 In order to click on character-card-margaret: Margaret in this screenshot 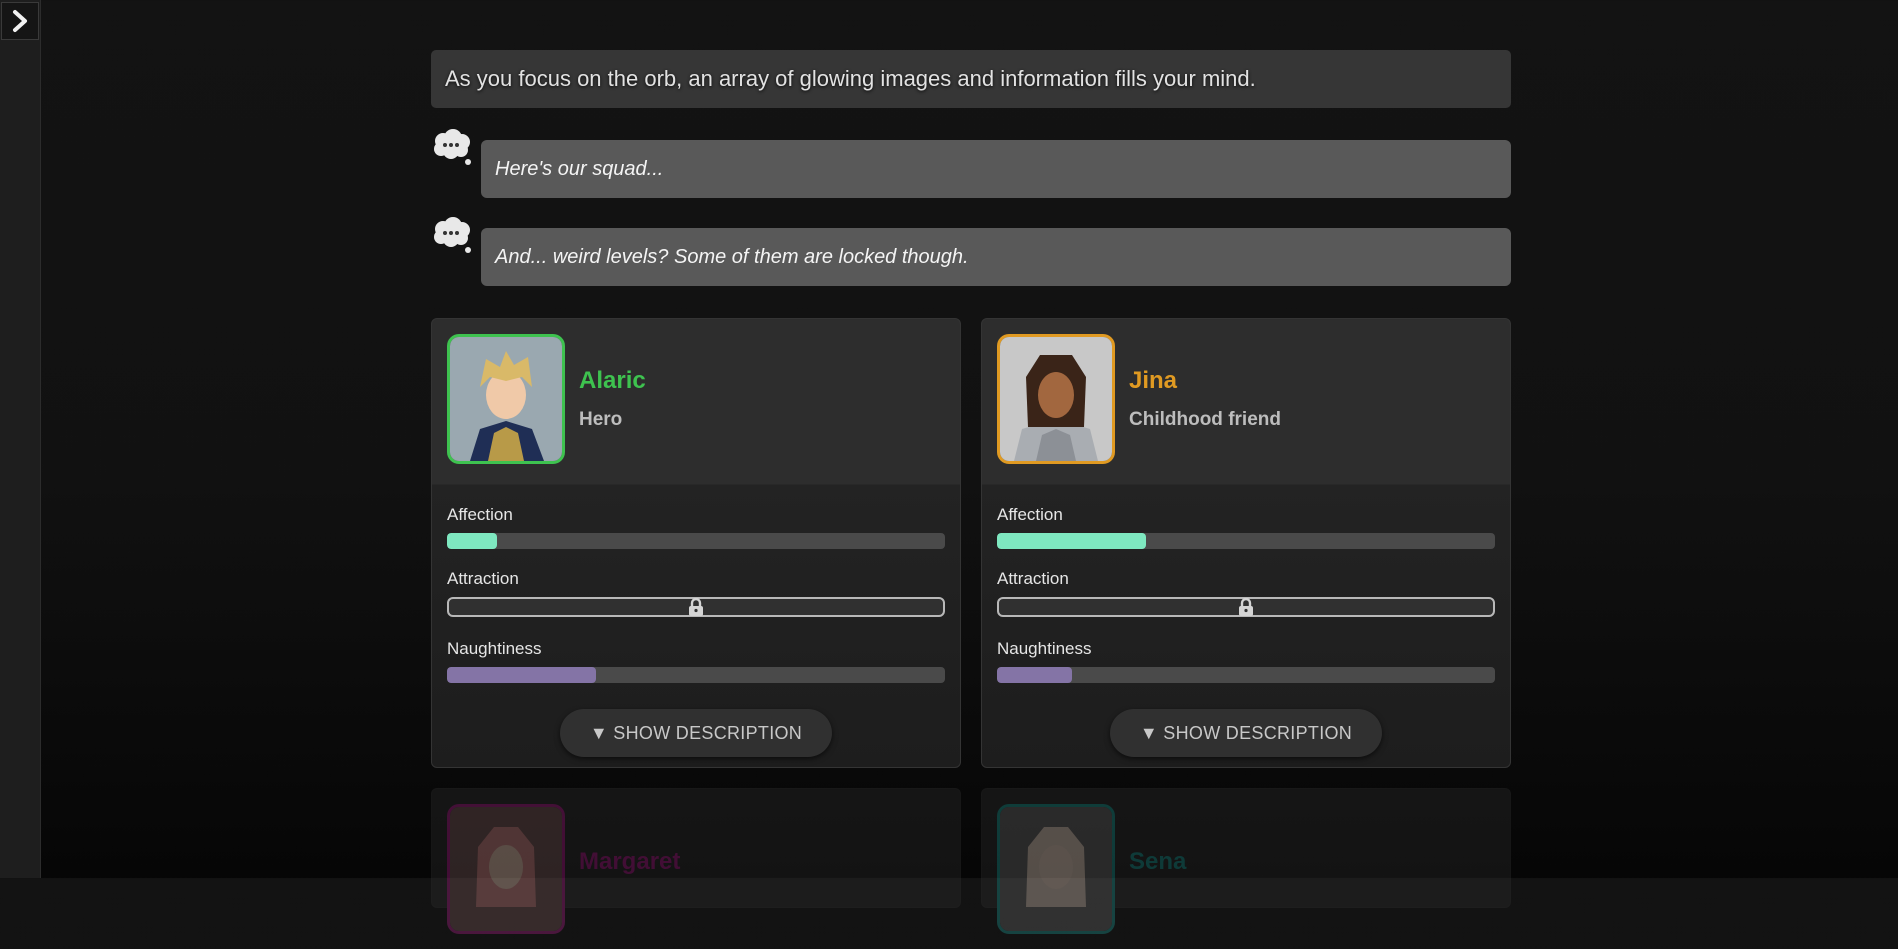, I will do `click(696, 861)`.